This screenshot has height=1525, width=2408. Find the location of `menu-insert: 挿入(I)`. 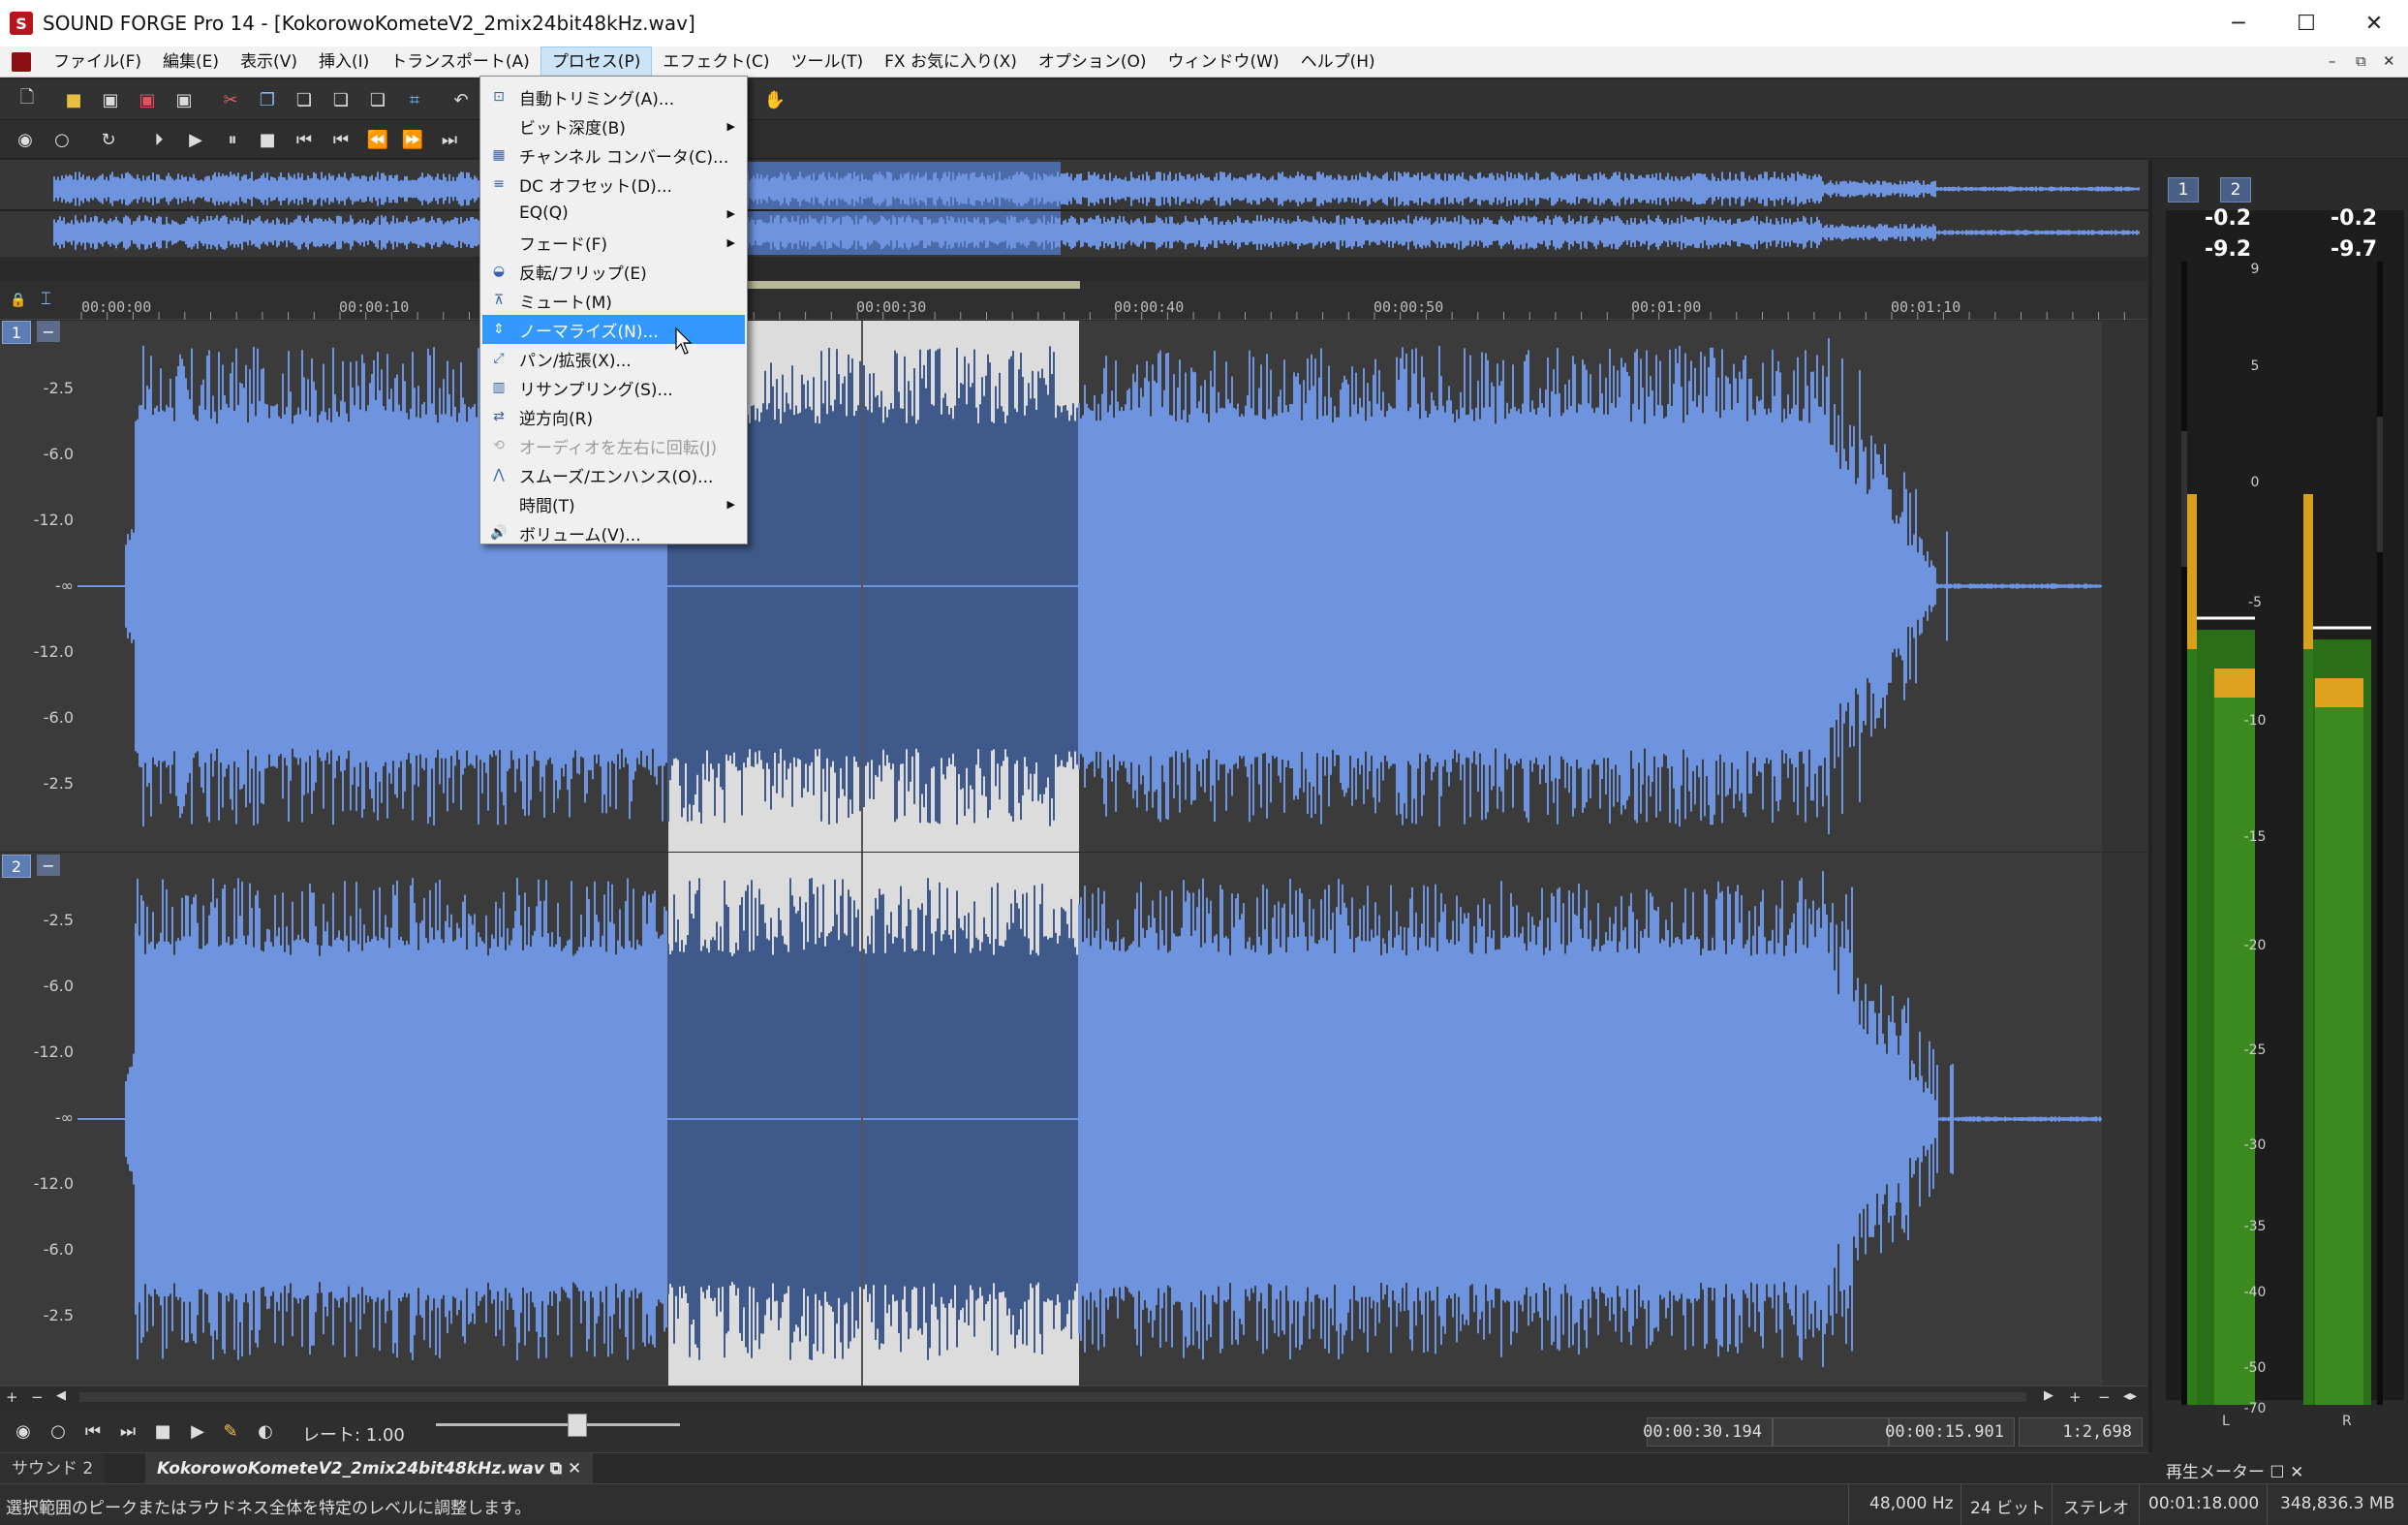

menu-insert: 挿入(I) is located at coordinates (344, 63).